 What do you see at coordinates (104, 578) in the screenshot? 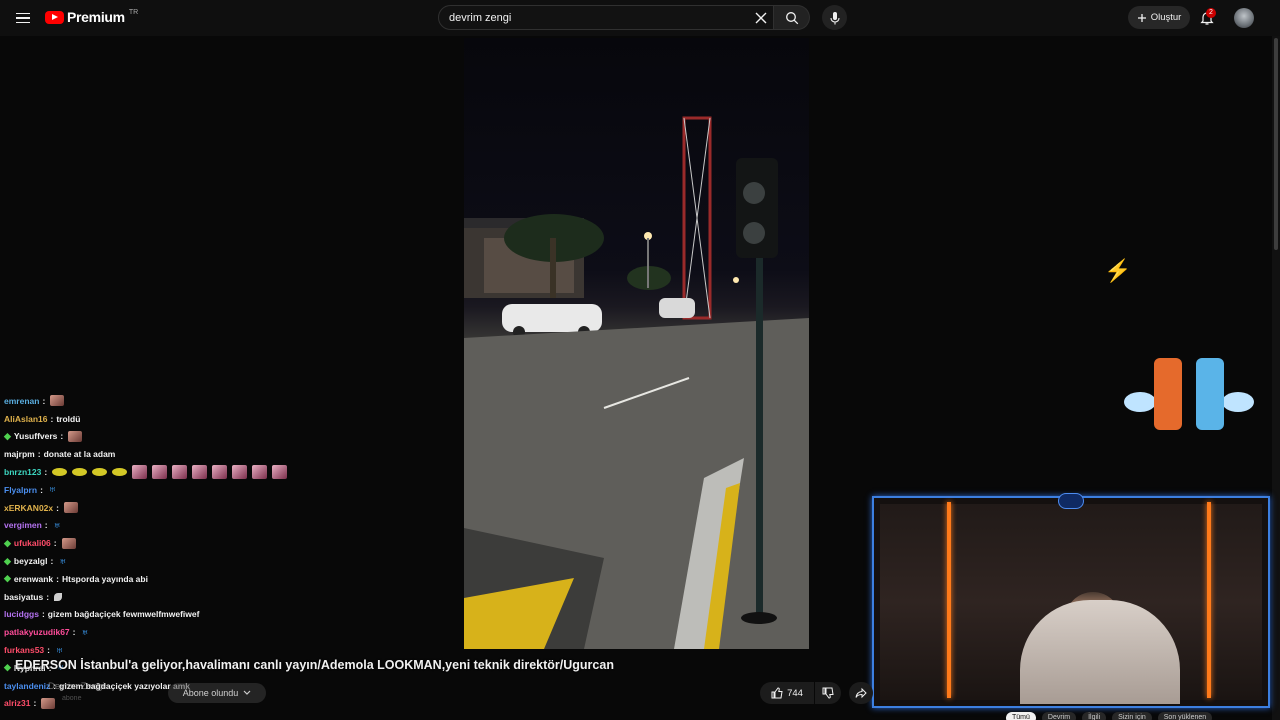
I see `chat-text: Htsporda yayında abi` at bounding box center [104, 578].